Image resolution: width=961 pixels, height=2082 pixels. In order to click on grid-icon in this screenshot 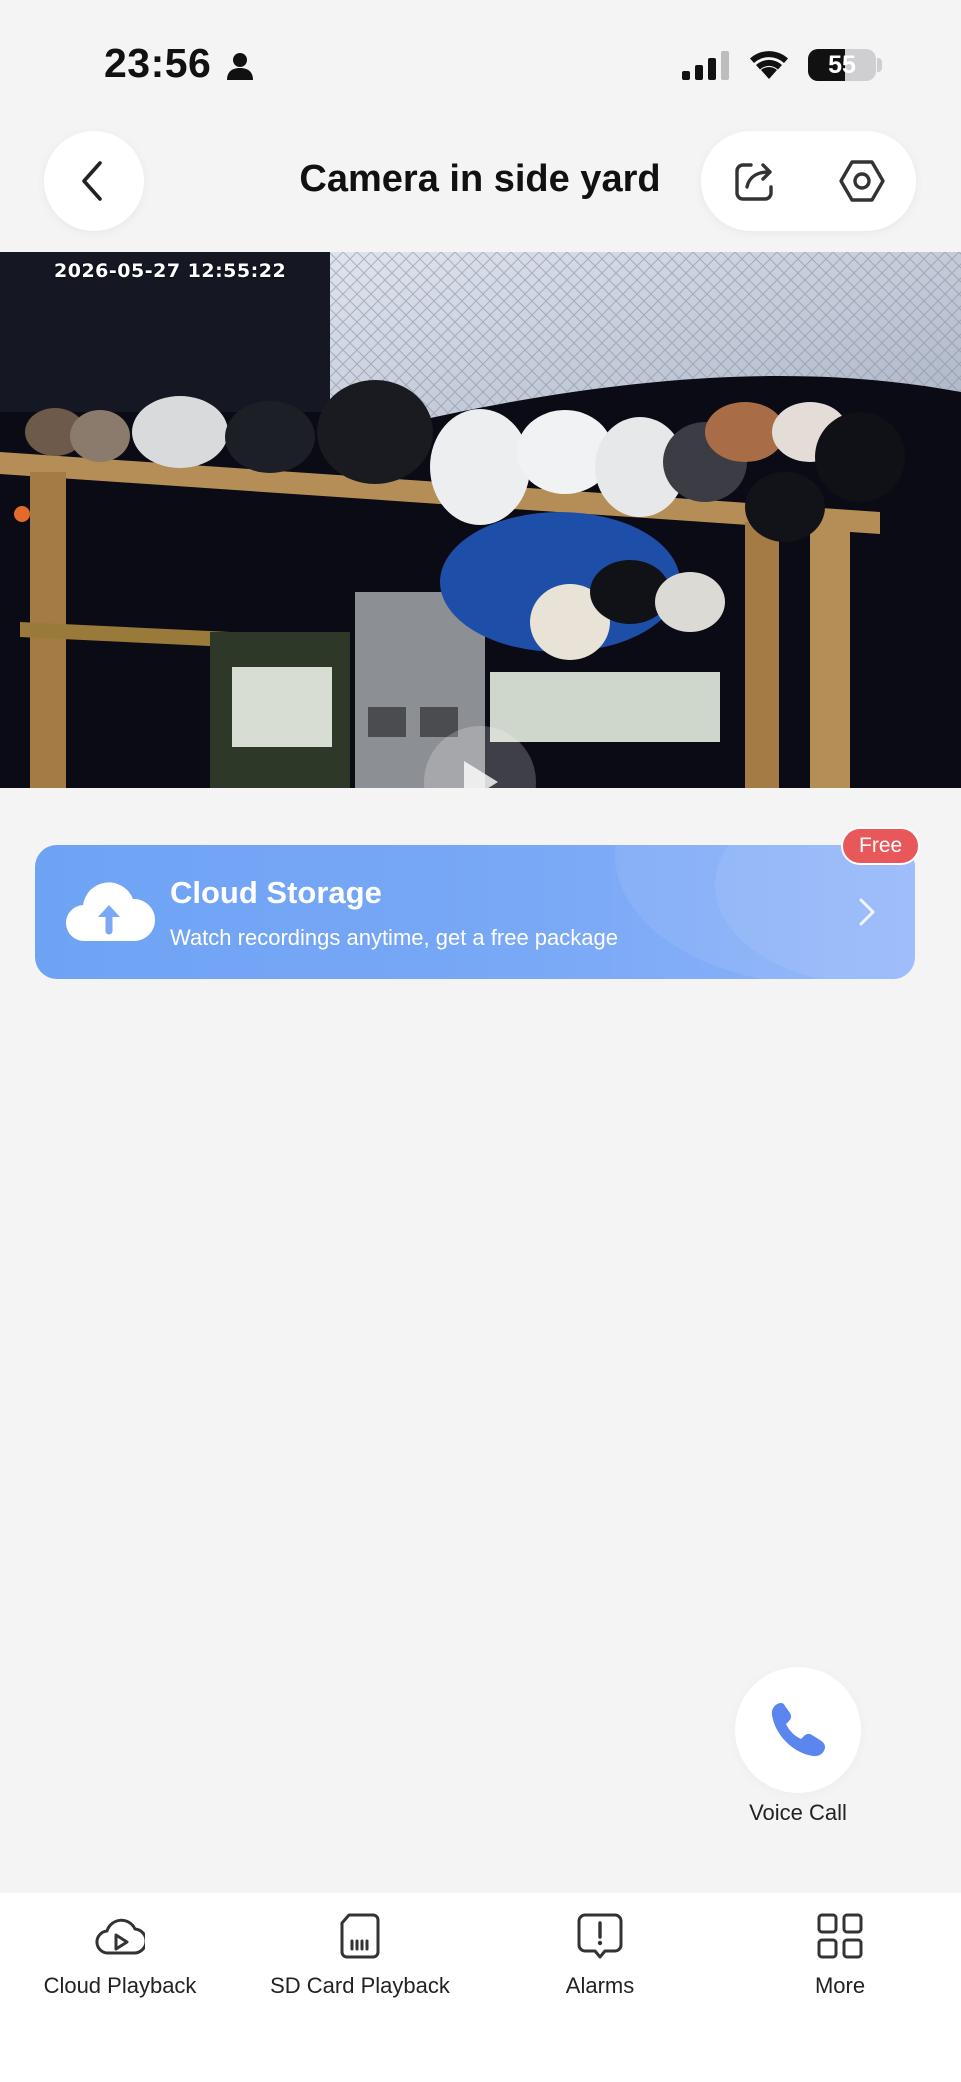, I will do `click(840, 1936)`.